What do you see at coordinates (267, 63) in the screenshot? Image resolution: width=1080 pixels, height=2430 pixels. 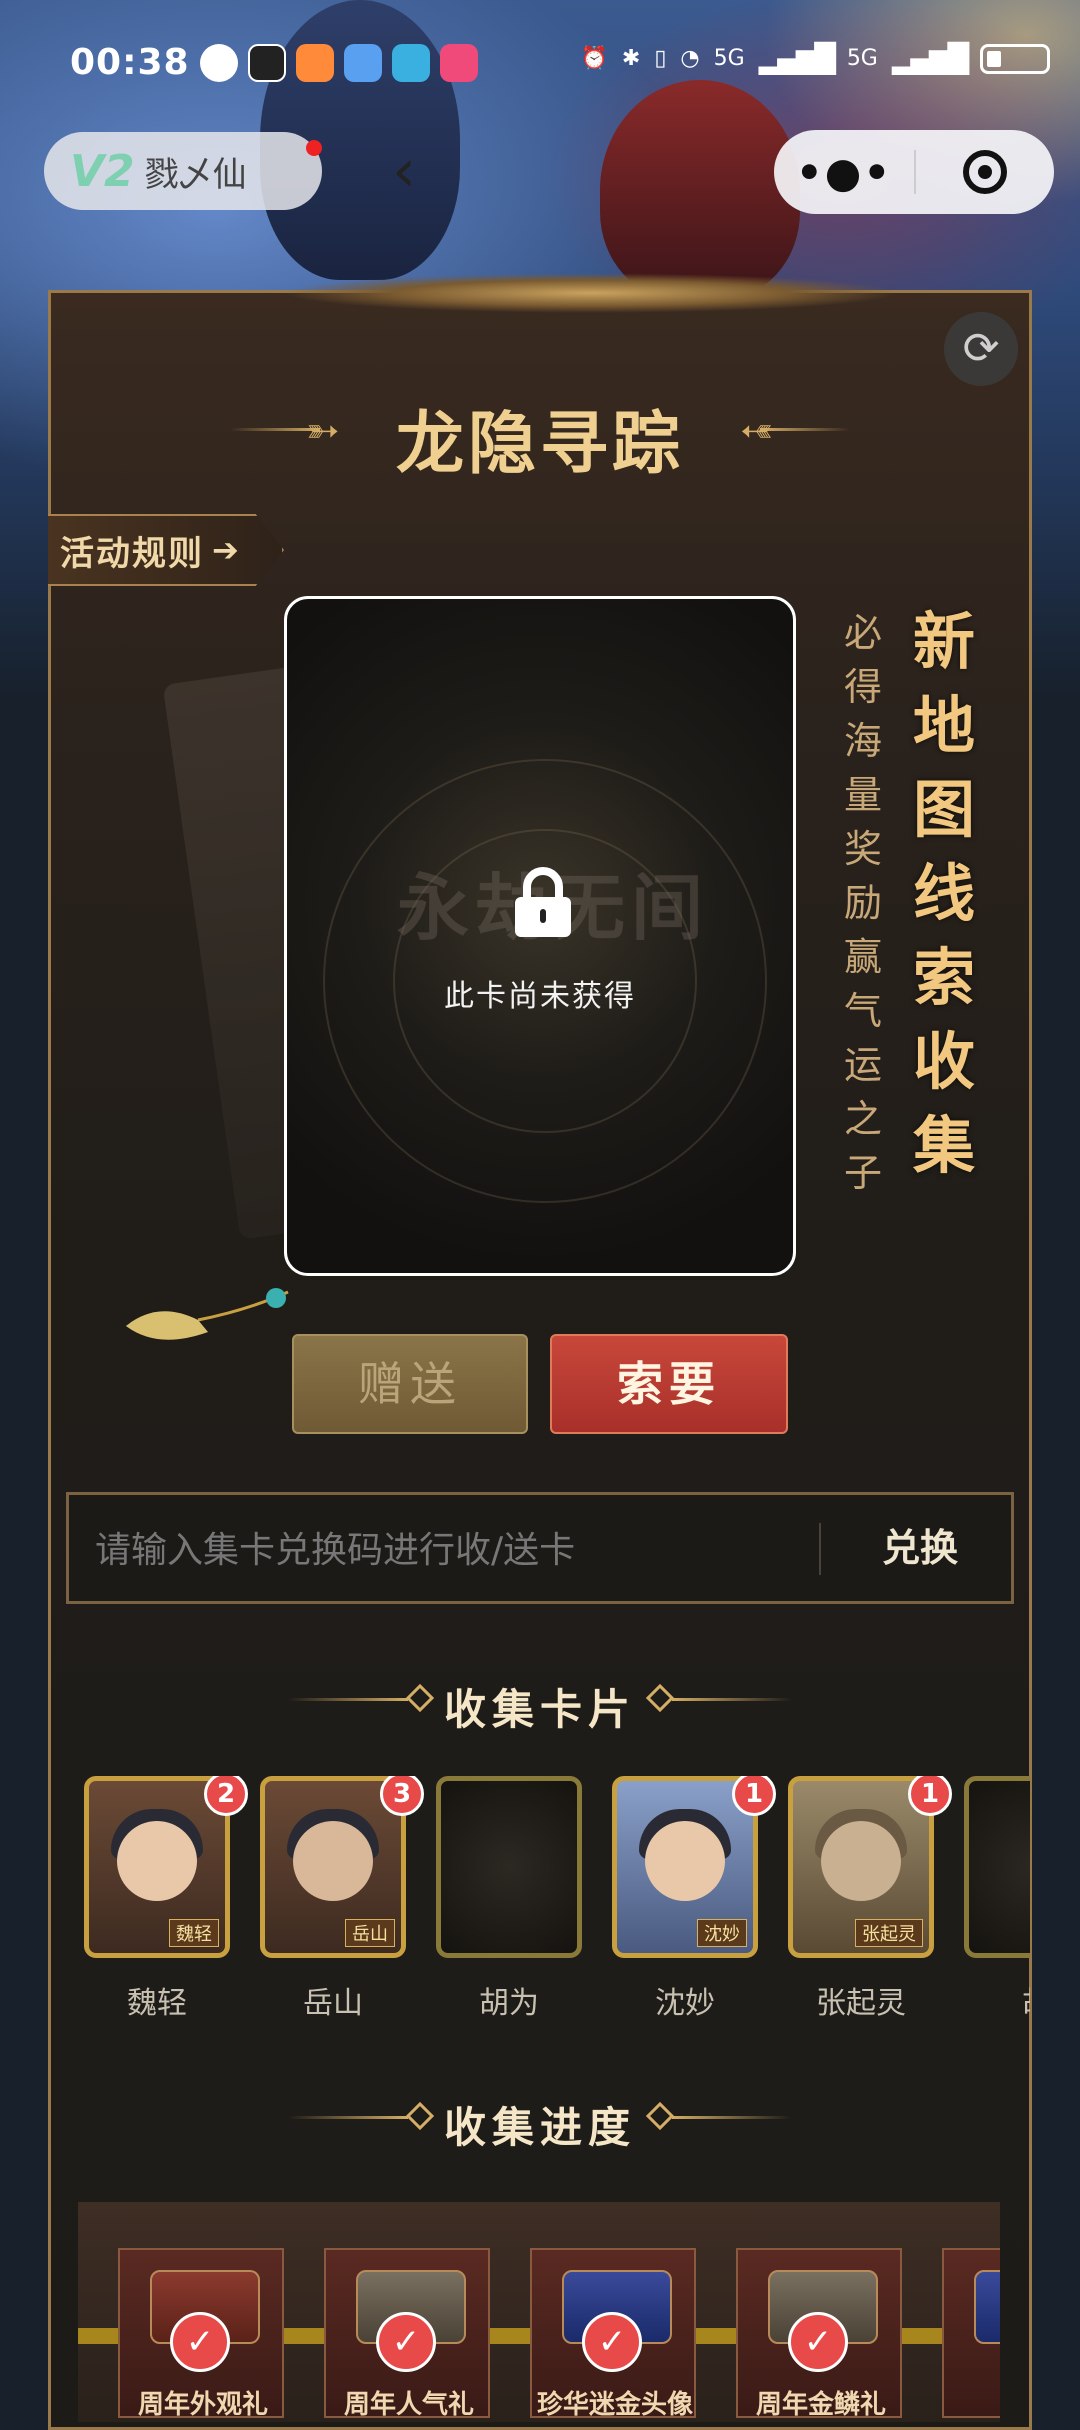 I see `nfc-icon` at bounding box center [267, 63].